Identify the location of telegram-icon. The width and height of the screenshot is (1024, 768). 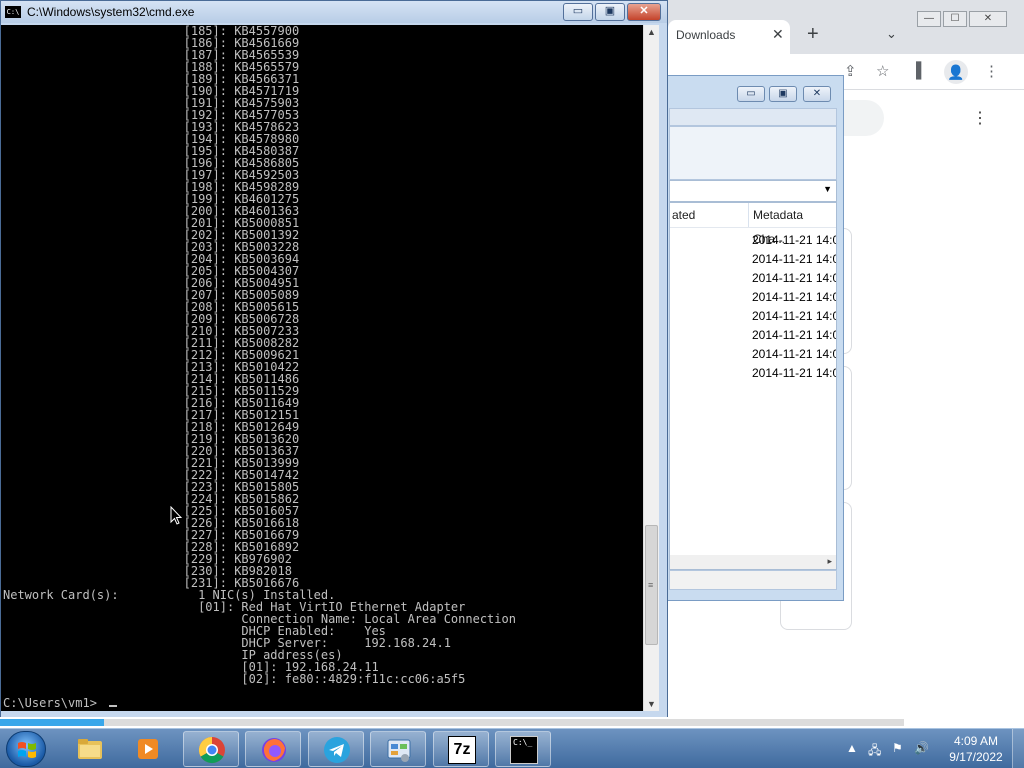
(337, 750).